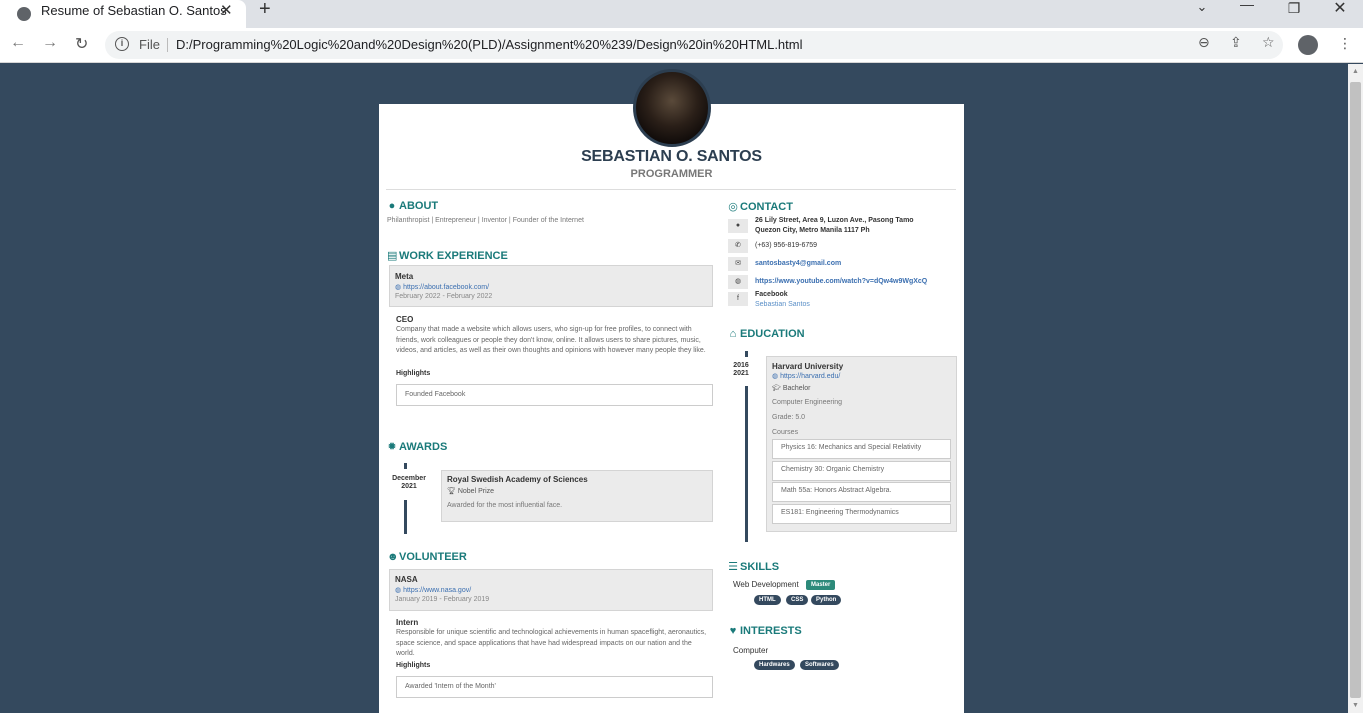  What do you see at coordinates (265, 10) in the screenshot?
I see `new-tab-icon: +` at bounding box center [265, 10].